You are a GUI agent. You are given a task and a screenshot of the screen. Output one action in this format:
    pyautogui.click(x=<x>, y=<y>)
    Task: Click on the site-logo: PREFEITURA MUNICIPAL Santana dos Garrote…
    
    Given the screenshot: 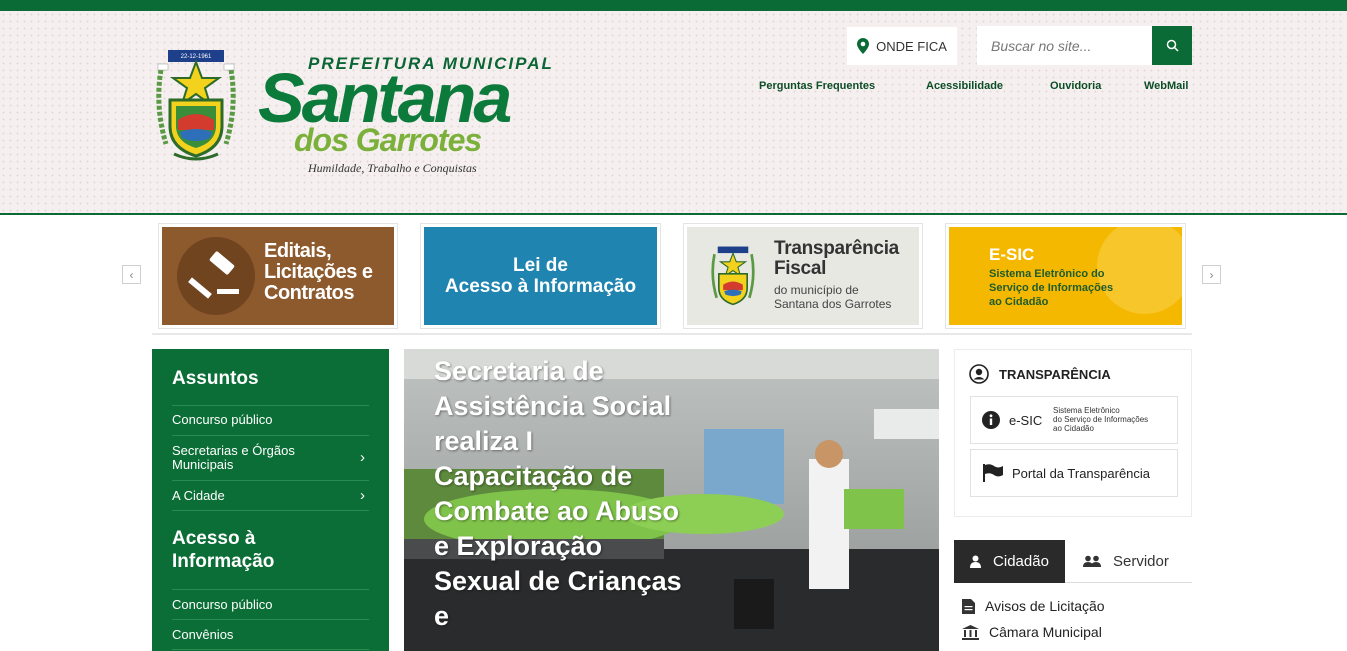 What is the action you would take?
    pyautogui.click(x=408, y=116)
    